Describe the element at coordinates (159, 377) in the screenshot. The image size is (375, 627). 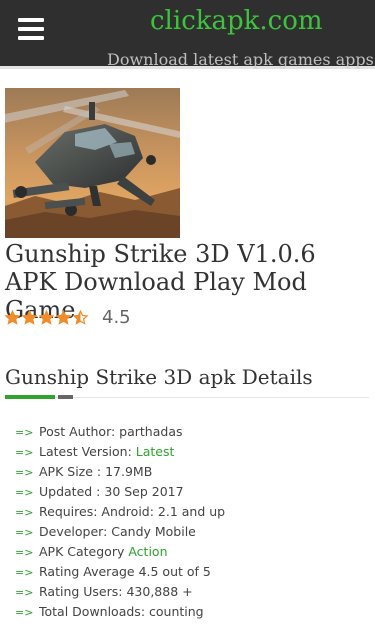
I see `details-heading: Gunship Strike 3D apk Details` at that location.